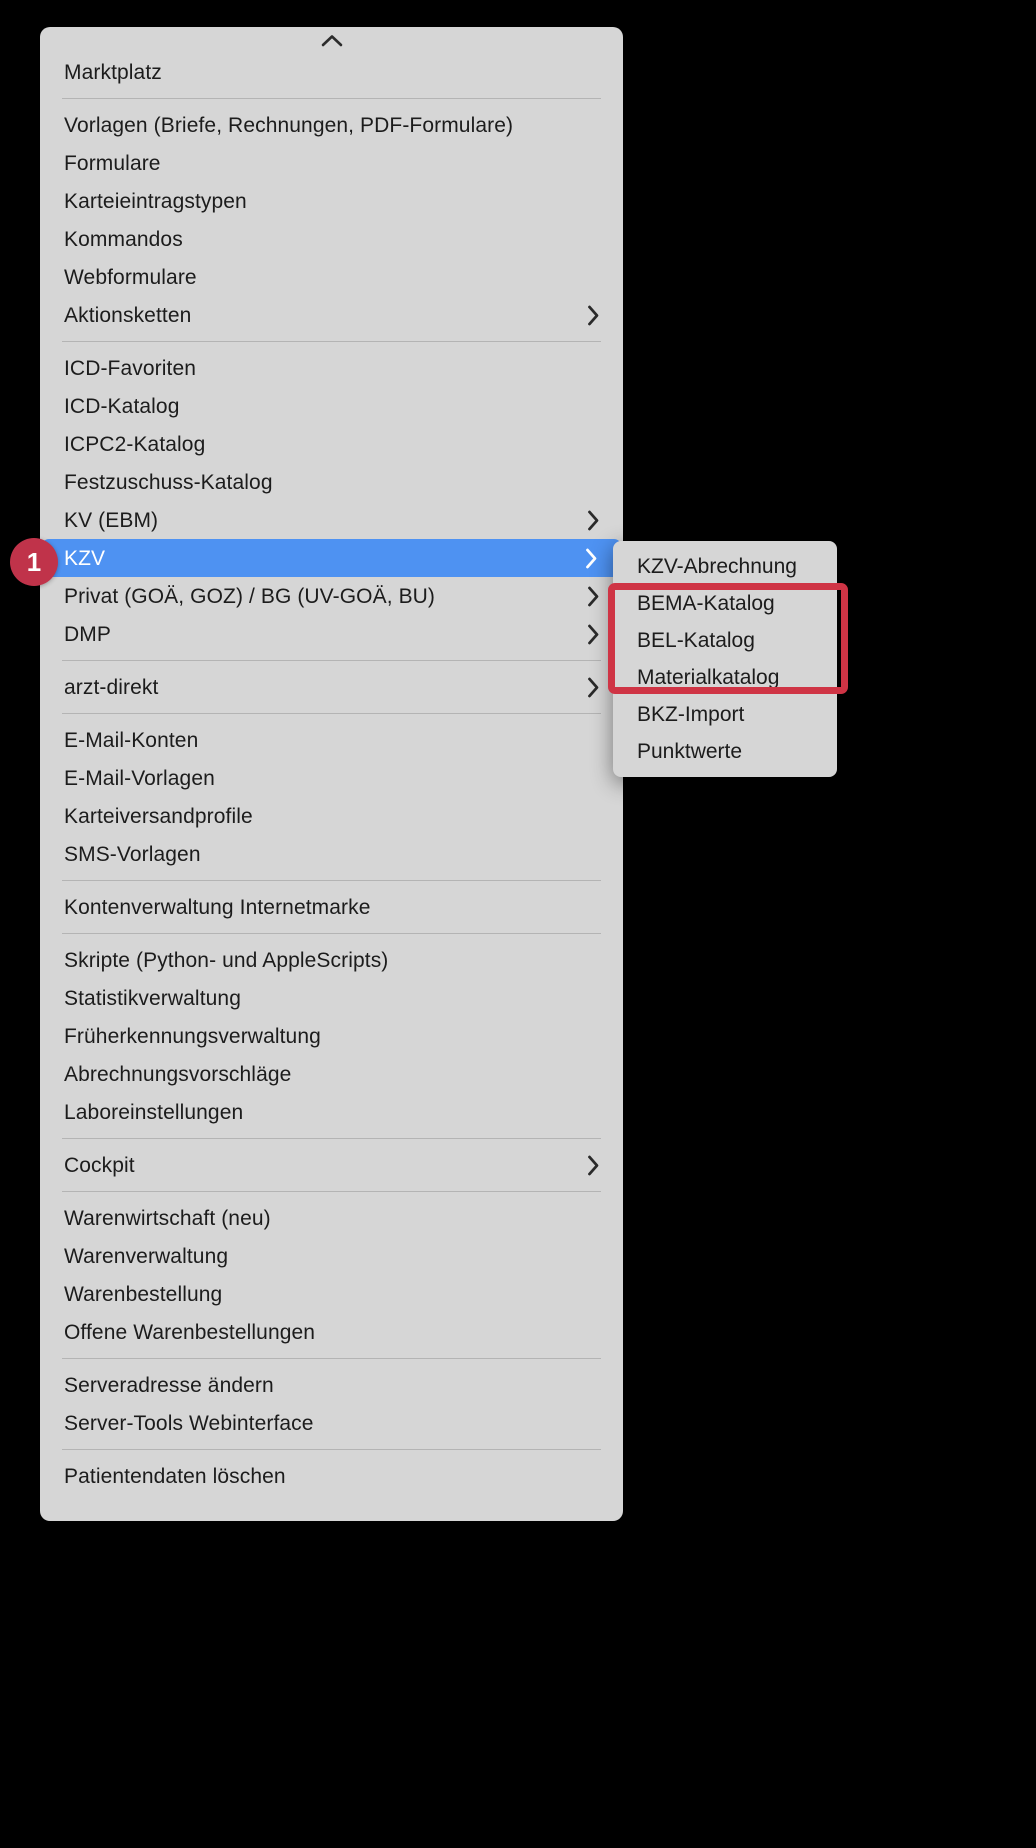 Image resolution: width=1036 pixels, height=1848 pixels. What do you see at coordinates (146, 1256) in the screenshot?
I see `menu-item-label: Warenverwaltung` at bounding box center [146, 1256].